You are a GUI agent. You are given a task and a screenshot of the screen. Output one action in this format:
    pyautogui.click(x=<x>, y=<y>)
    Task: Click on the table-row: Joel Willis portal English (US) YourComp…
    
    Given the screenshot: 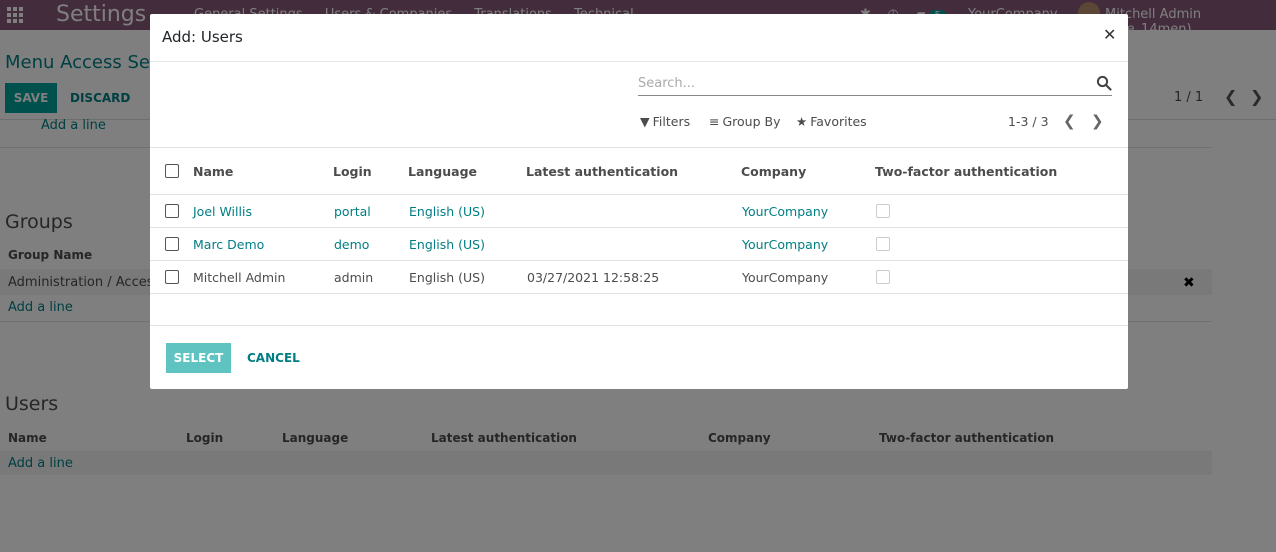 What is the action you would take?
    pyautogui.click(x=639, y=211)
    